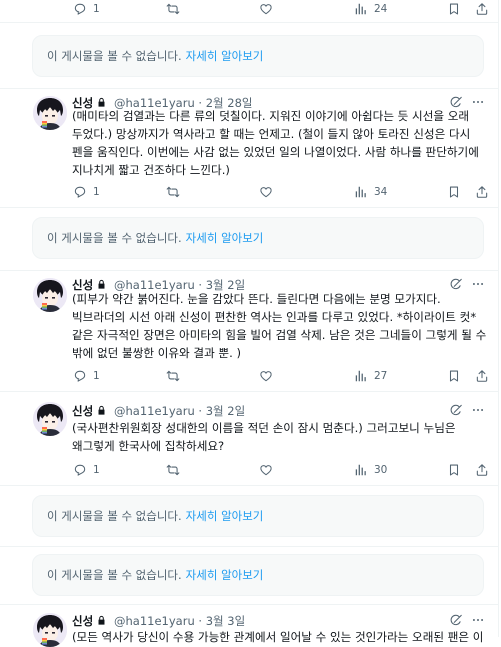 Image resolution: width=501 pixels, height=647 pixels. What do you see at coordinates (249, 10) in the screenshot?
I see `top-action-bar: 1 24` at bounding box center [249, 10].